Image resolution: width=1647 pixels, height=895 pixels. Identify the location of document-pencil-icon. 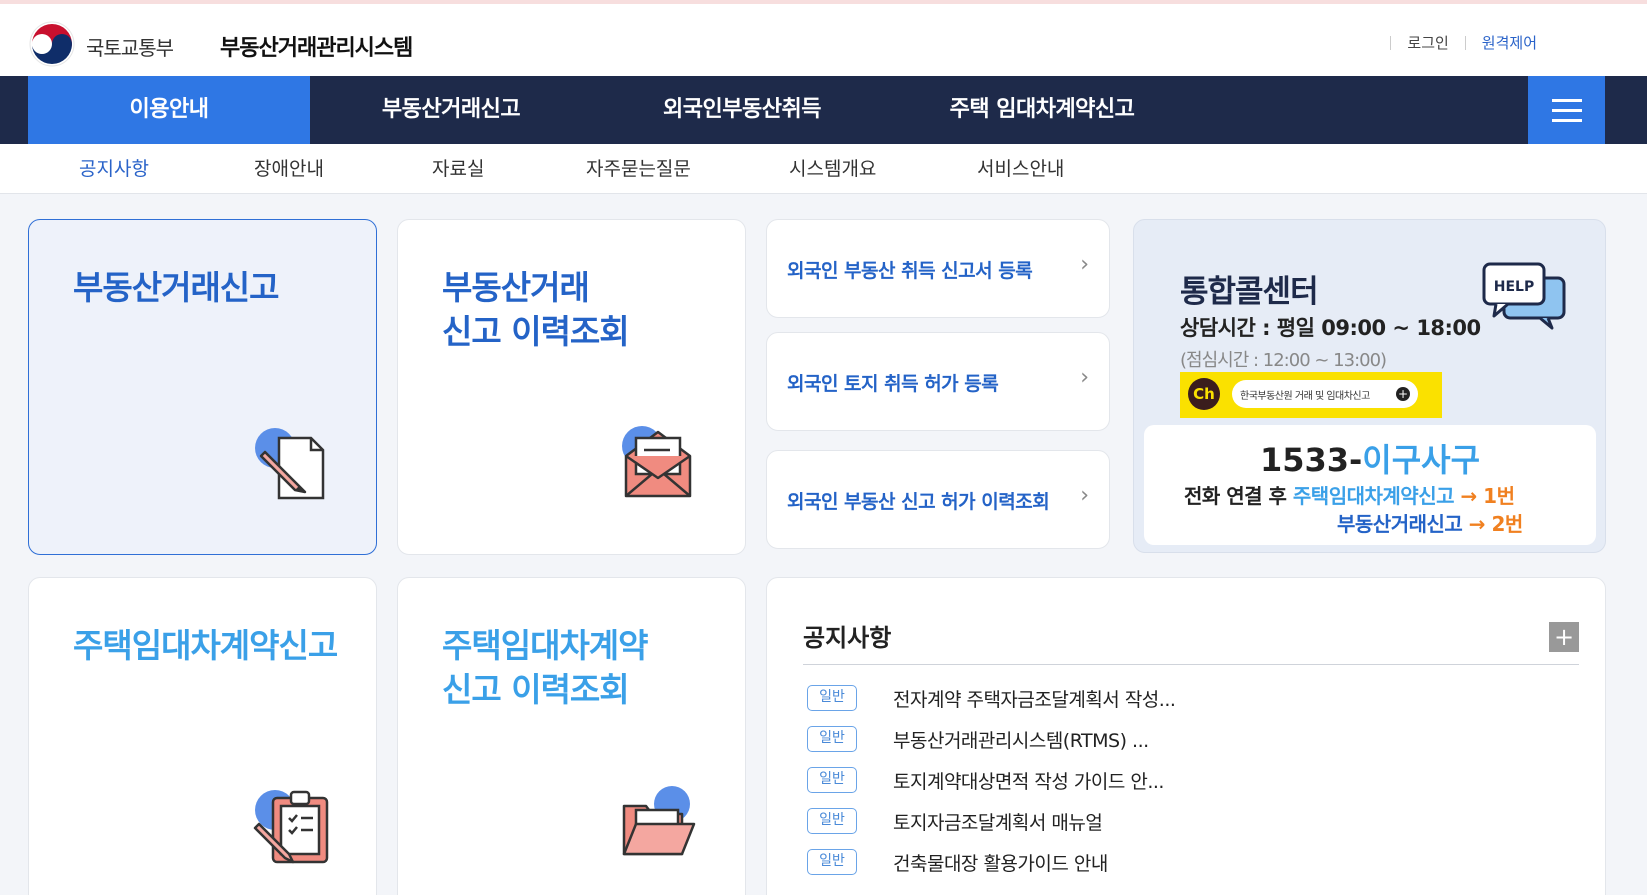
(290, 464).